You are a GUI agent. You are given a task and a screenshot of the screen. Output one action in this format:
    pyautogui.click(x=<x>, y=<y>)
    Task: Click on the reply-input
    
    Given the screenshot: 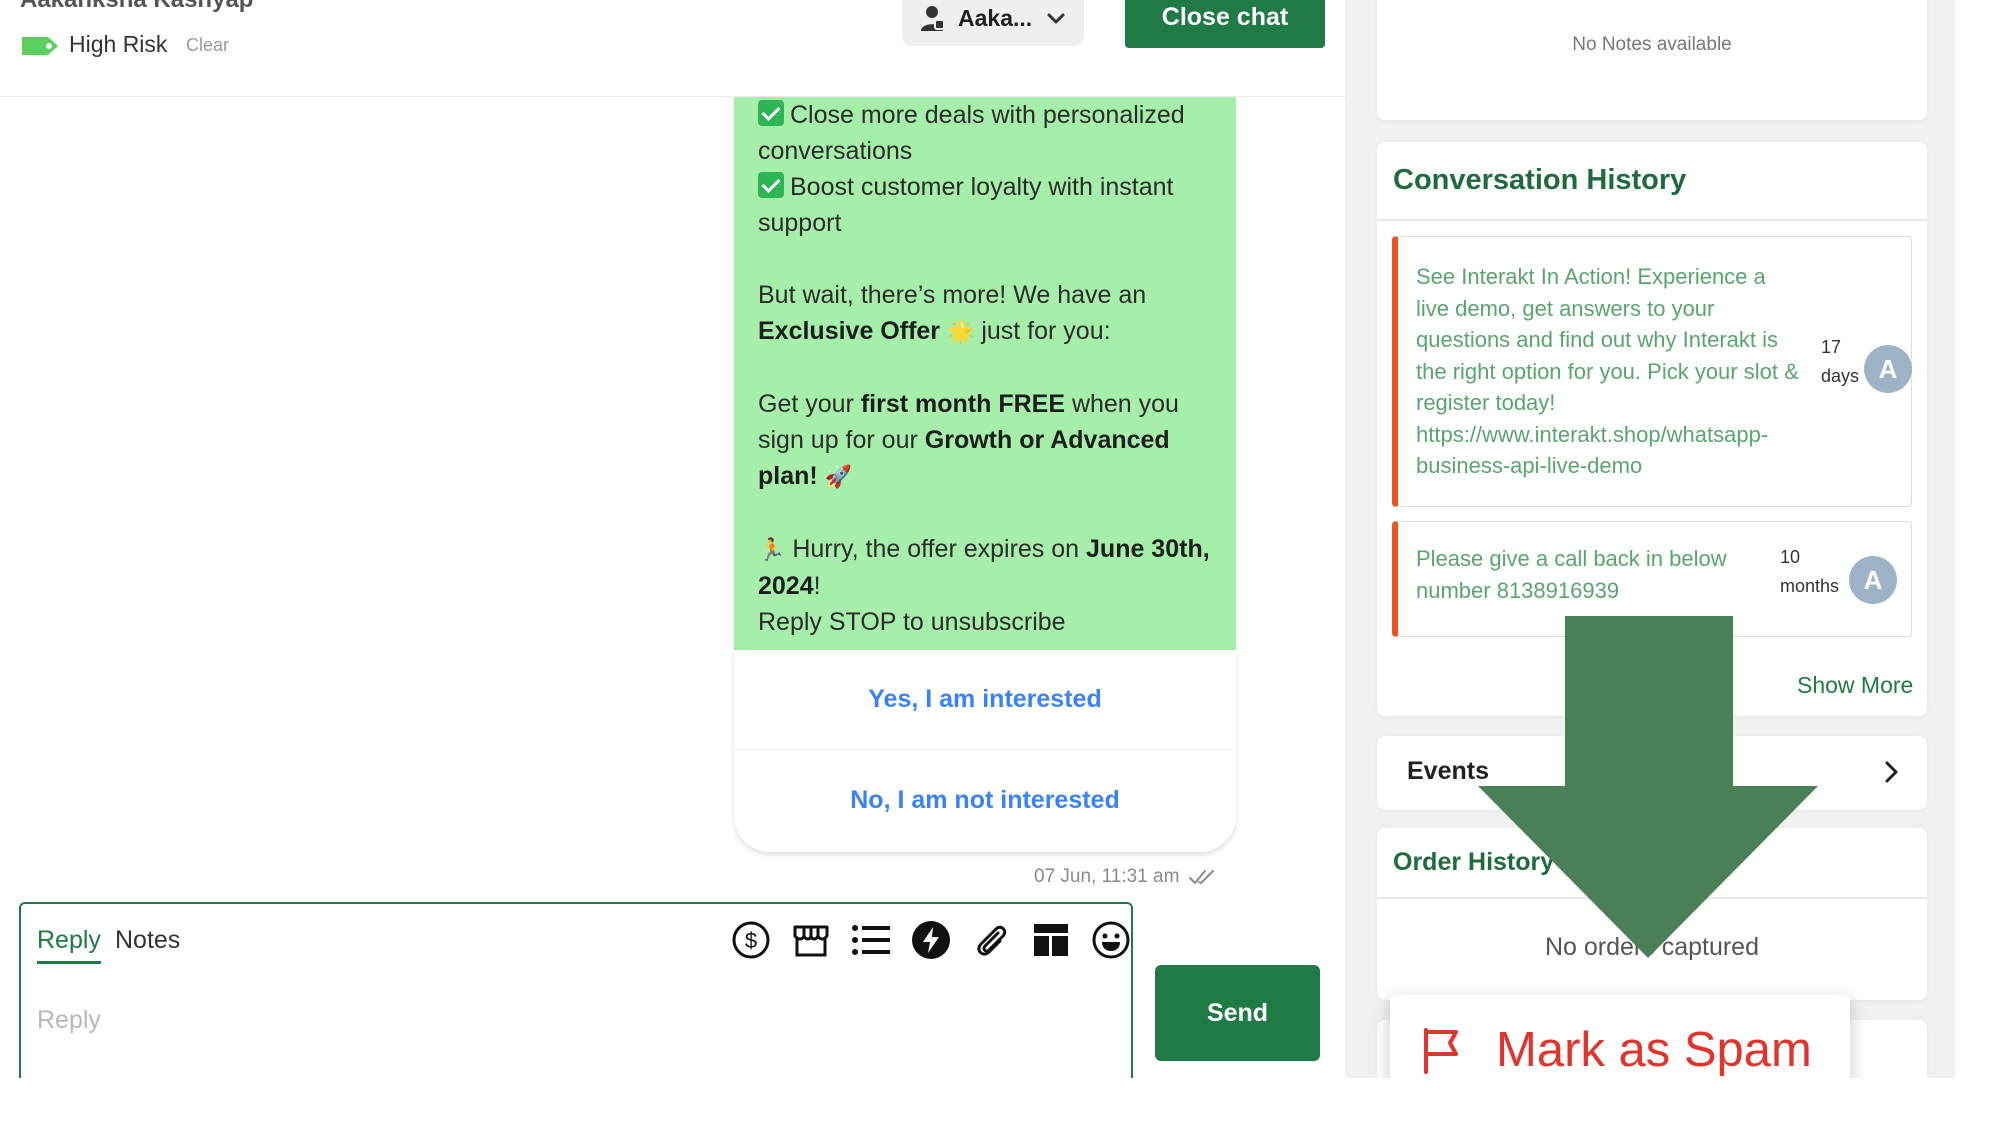 What is the action you would take?
    pyautogui.click(x=572, y=1020)
    